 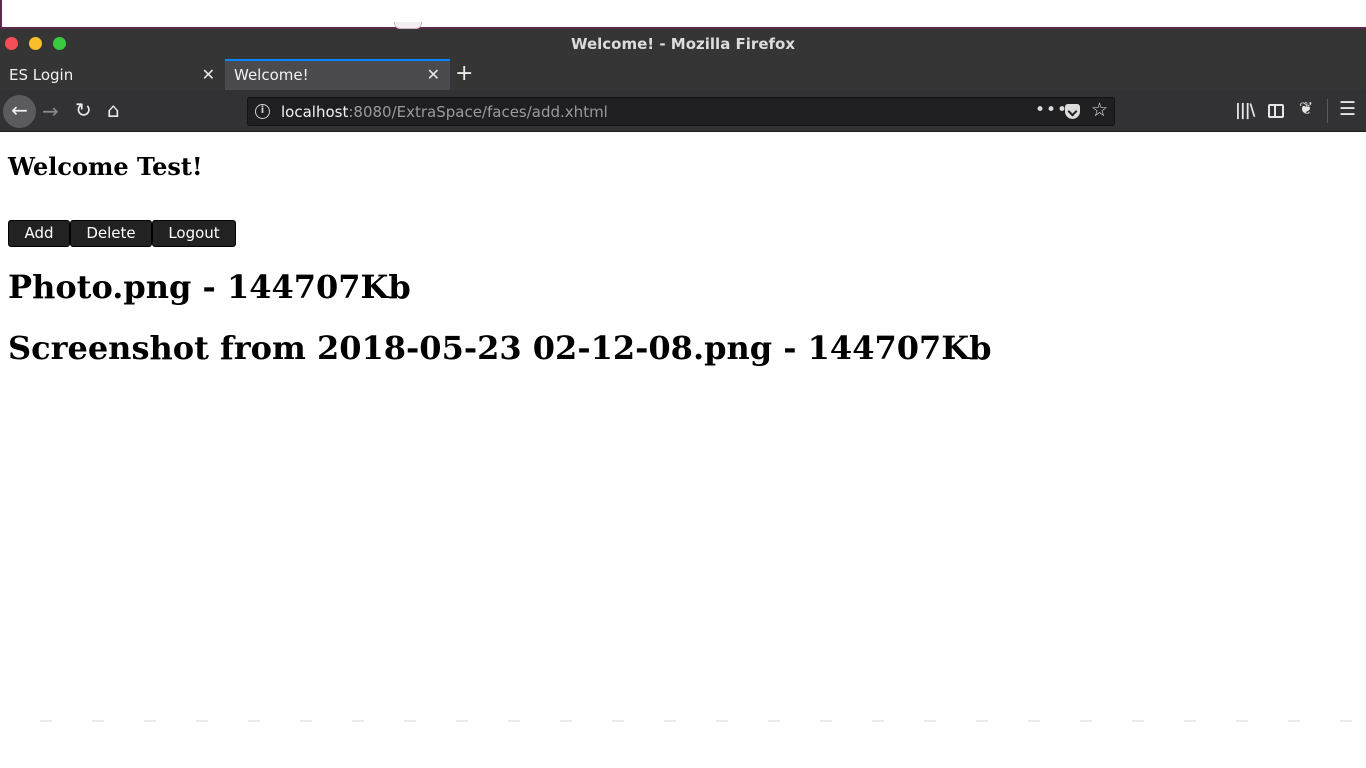 I want to click on tab-label: ES Login, so click(x=41, y=75).